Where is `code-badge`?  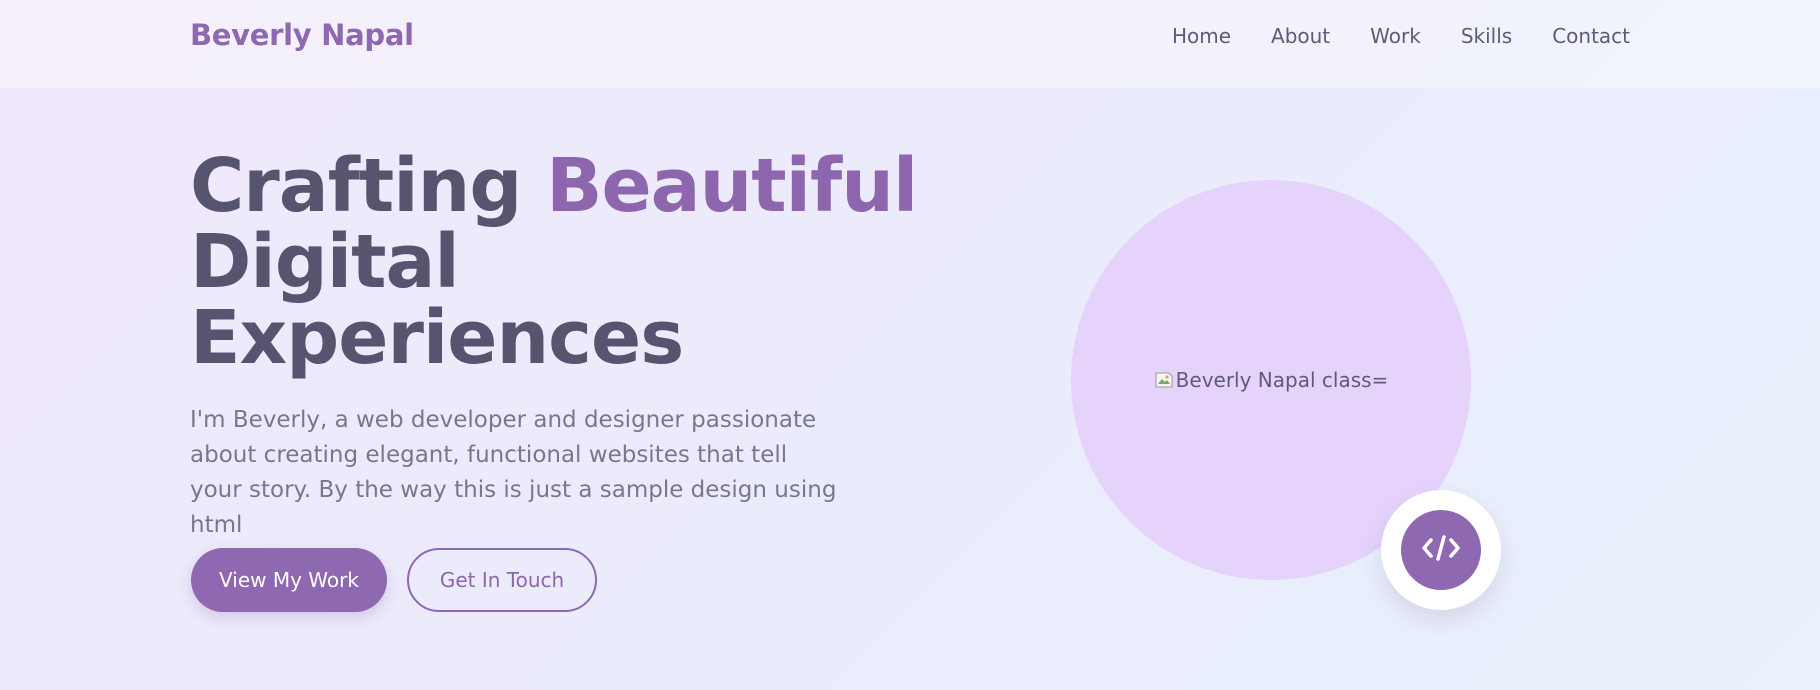 code-badge is located at coordinates (1441, 550).